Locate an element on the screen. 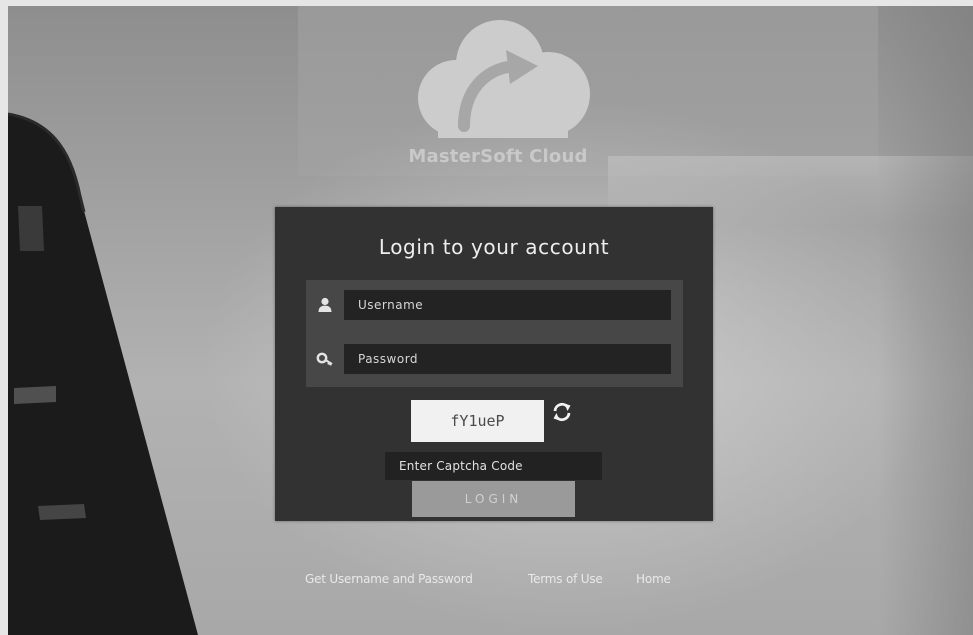  username-row is located at coordinates (494, 305).